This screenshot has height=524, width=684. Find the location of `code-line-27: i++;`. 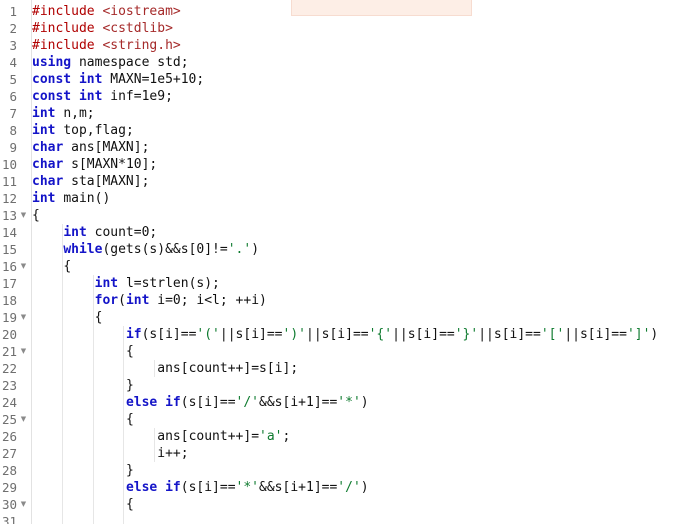

code-line-27: i++; is located at coordinates (110, 453).